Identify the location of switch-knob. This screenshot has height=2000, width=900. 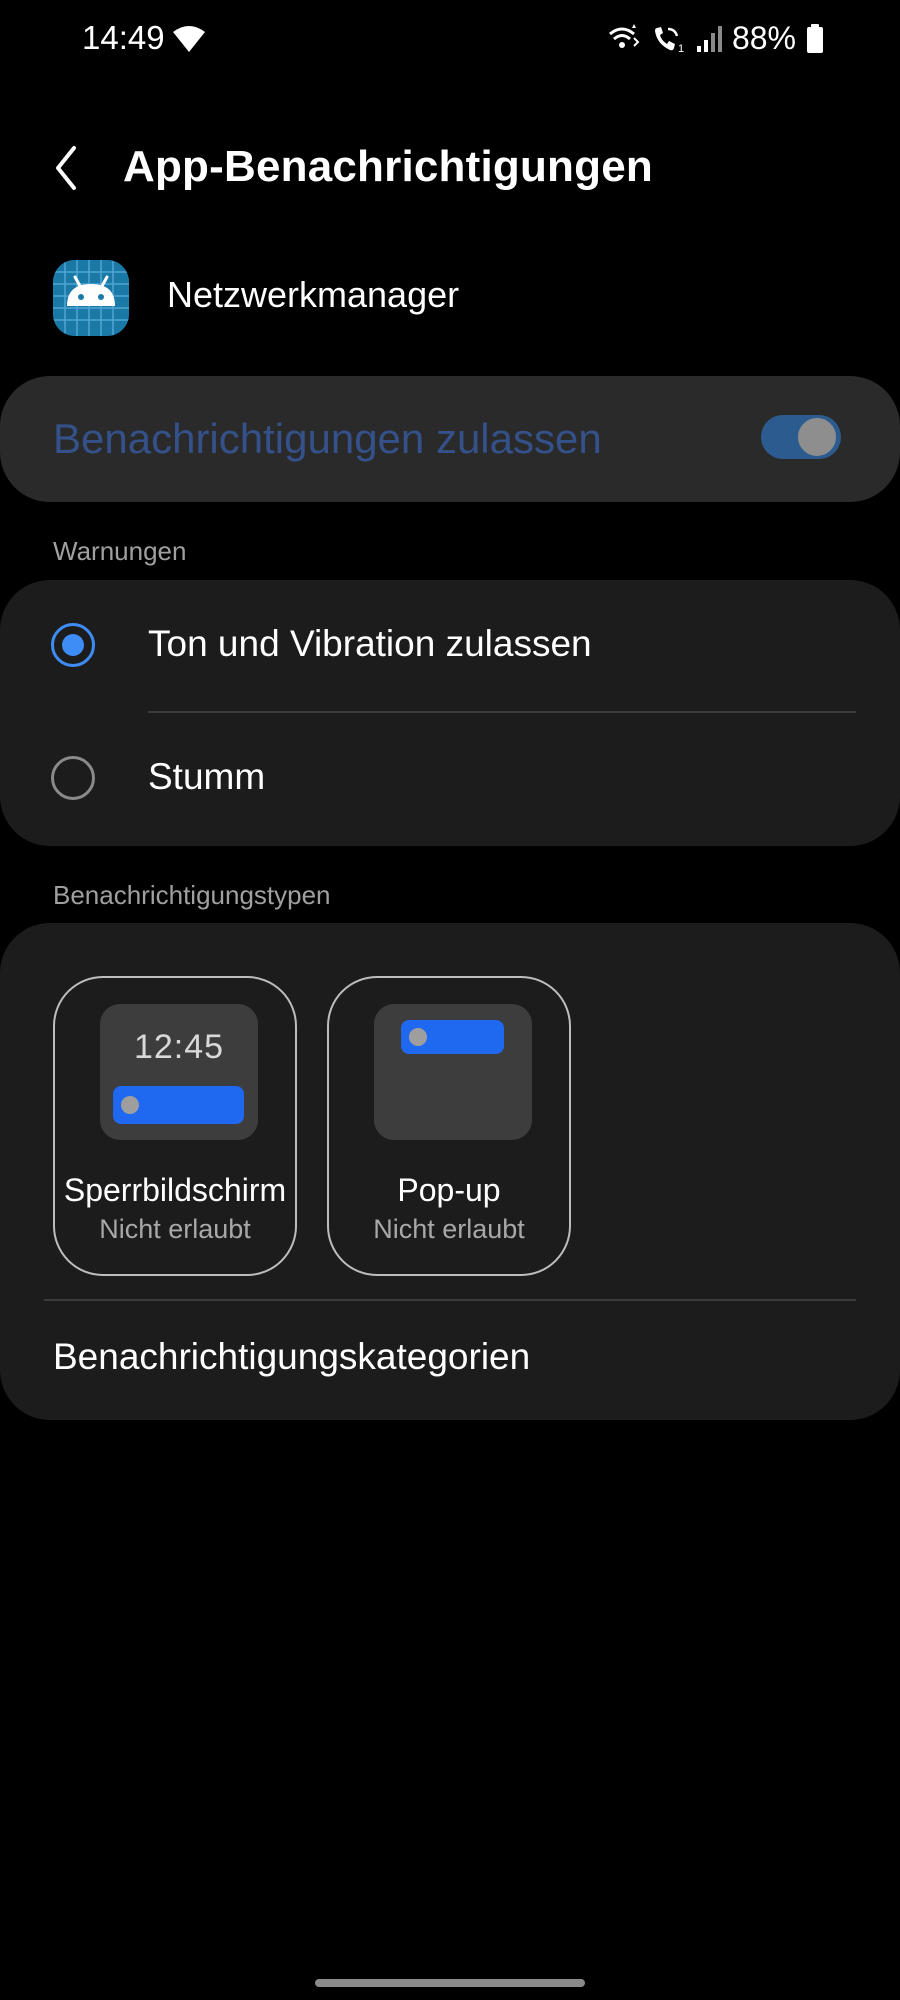
(817, 437).